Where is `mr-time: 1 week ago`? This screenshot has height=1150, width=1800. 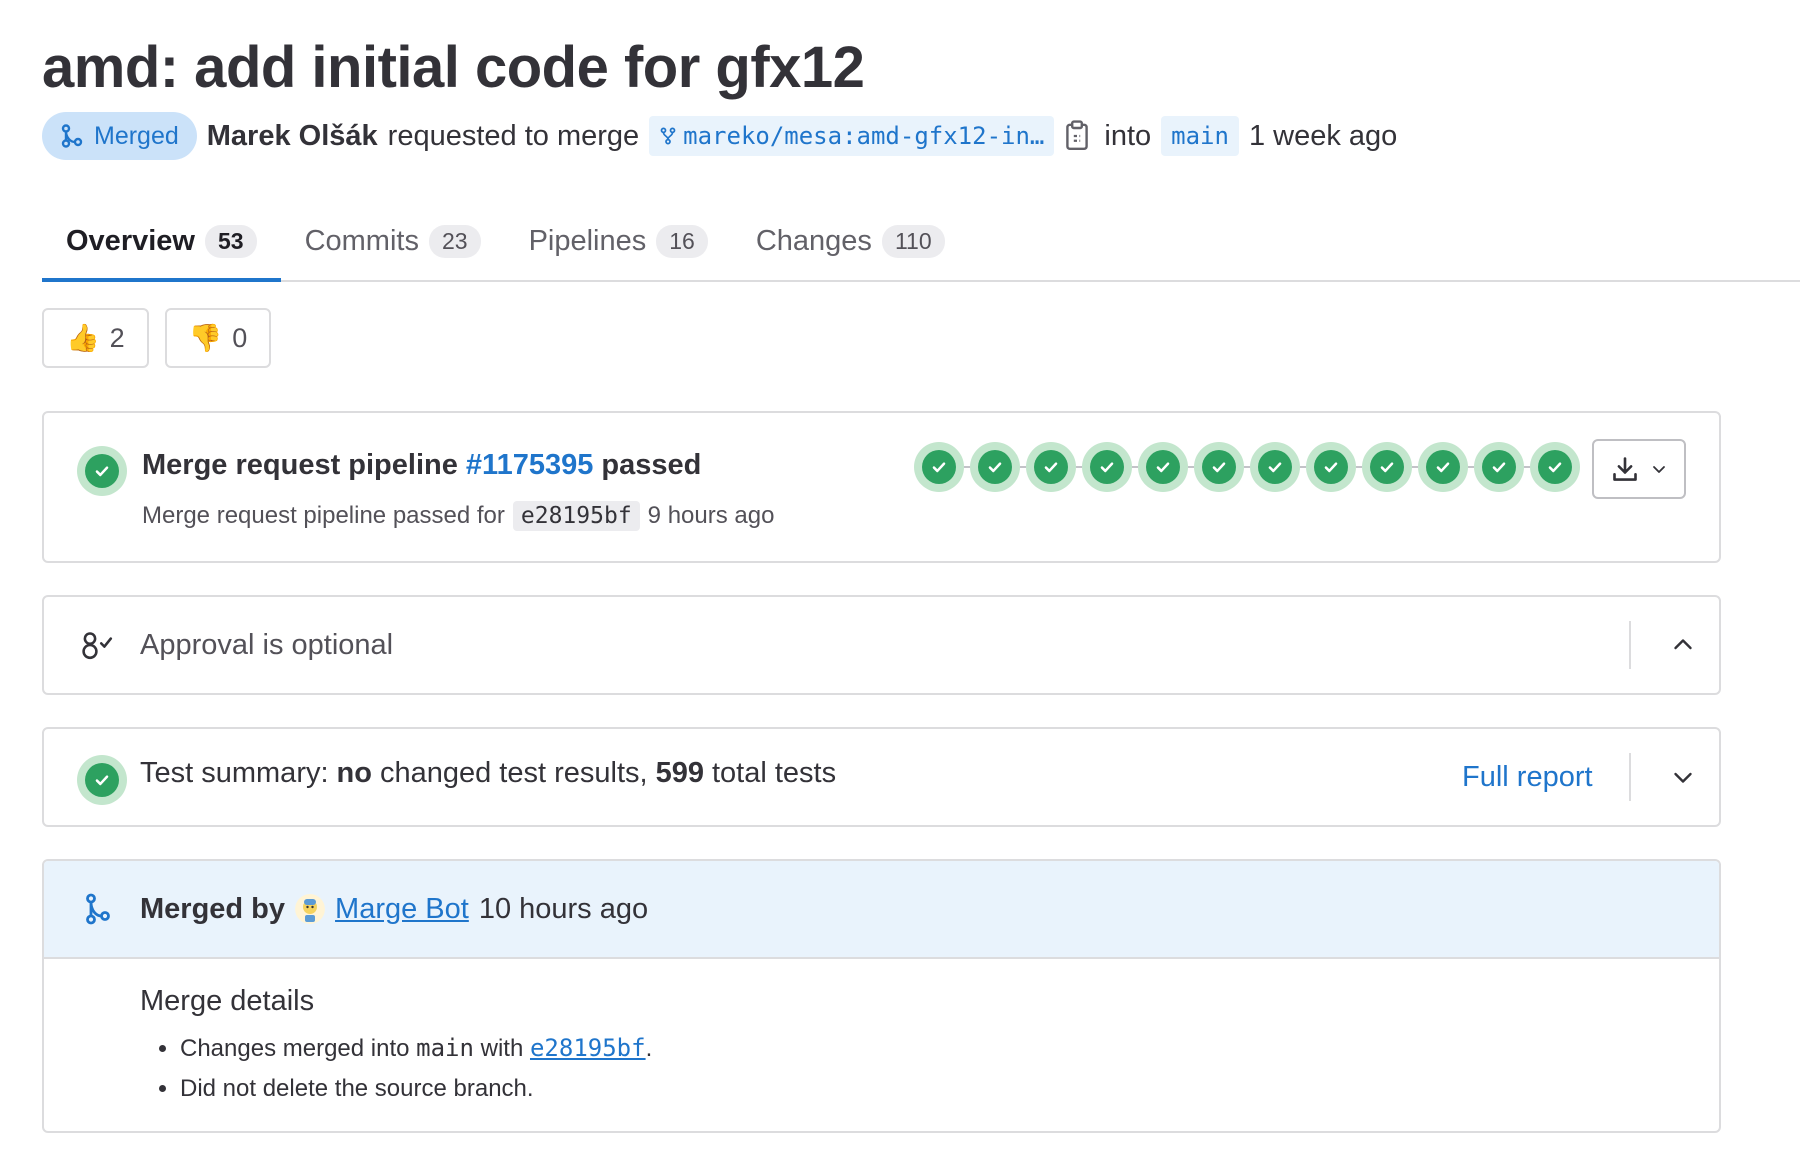 mr-time: 1 week ago is located at coordinates (1323, 135).